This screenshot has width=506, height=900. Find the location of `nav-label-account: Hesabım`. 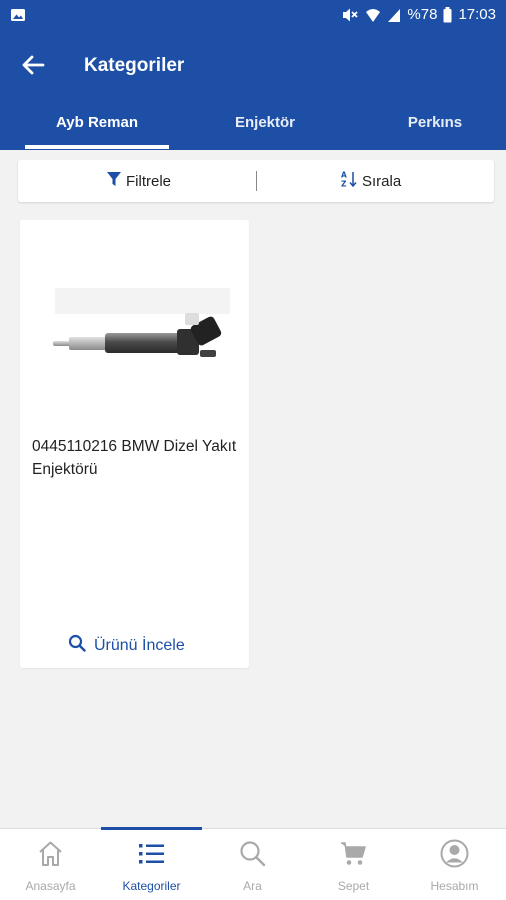

nav-label-account: Hesabım is located at coordinates (454, 886).